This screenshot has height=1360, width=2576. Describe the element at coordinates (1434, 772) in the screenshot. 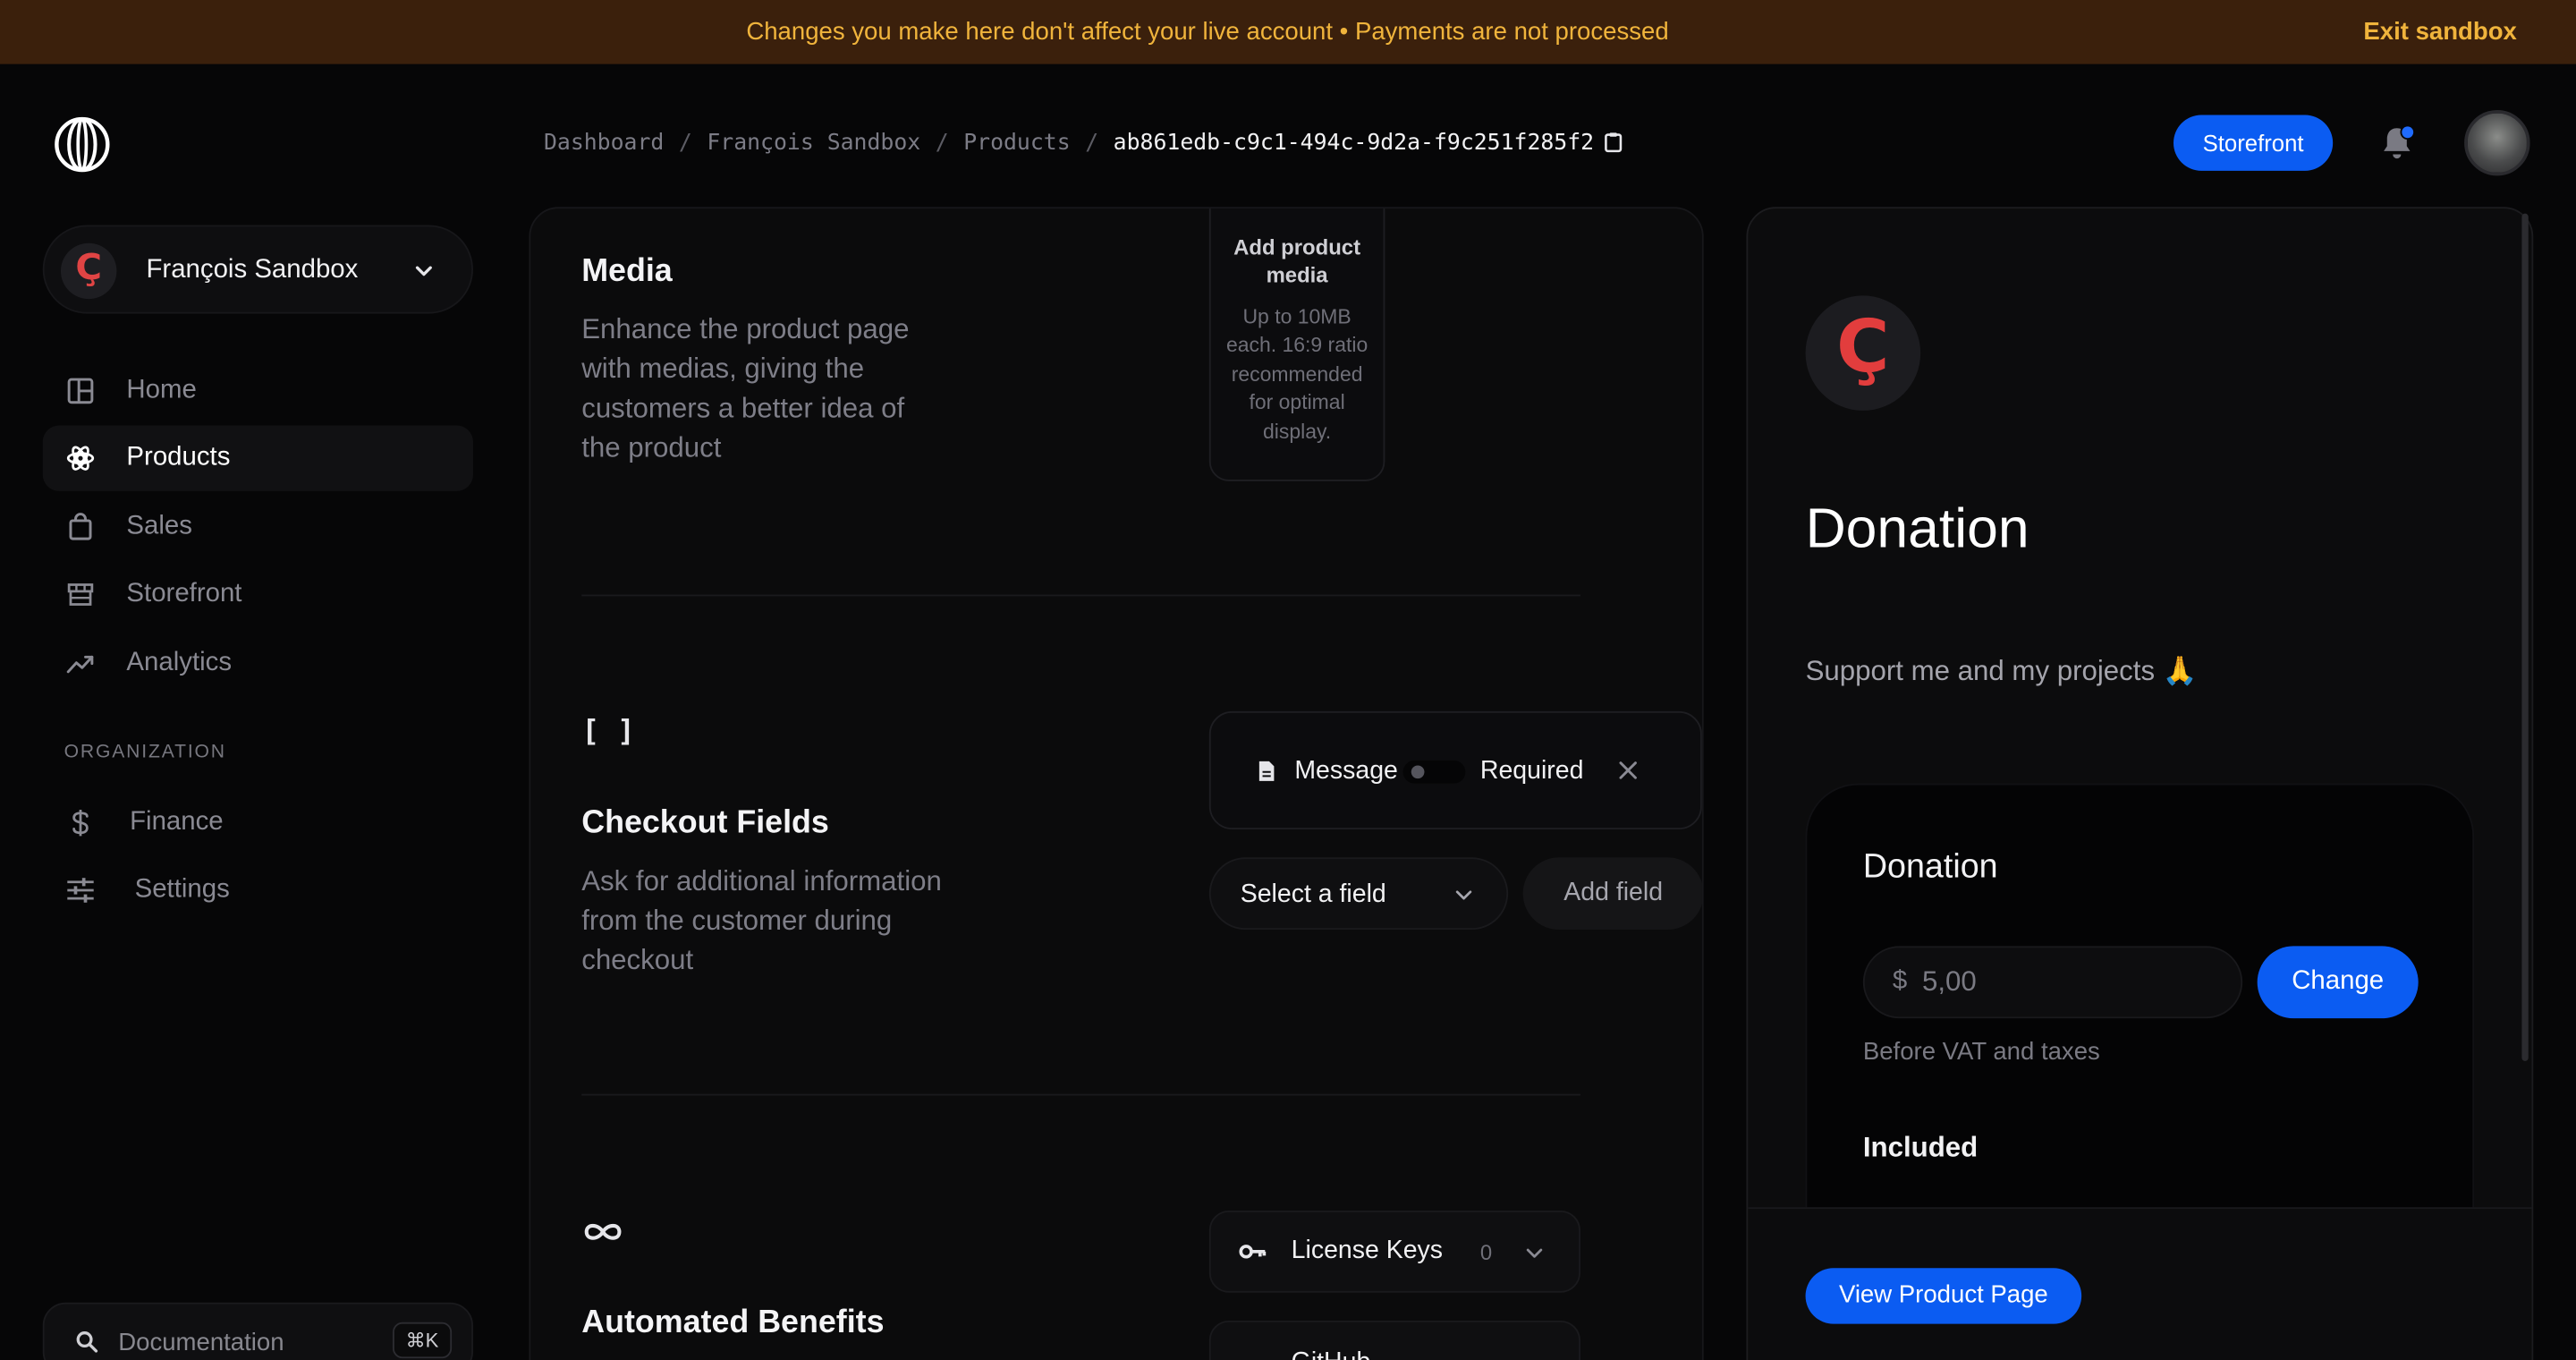

I see `required-toggle` at that location.